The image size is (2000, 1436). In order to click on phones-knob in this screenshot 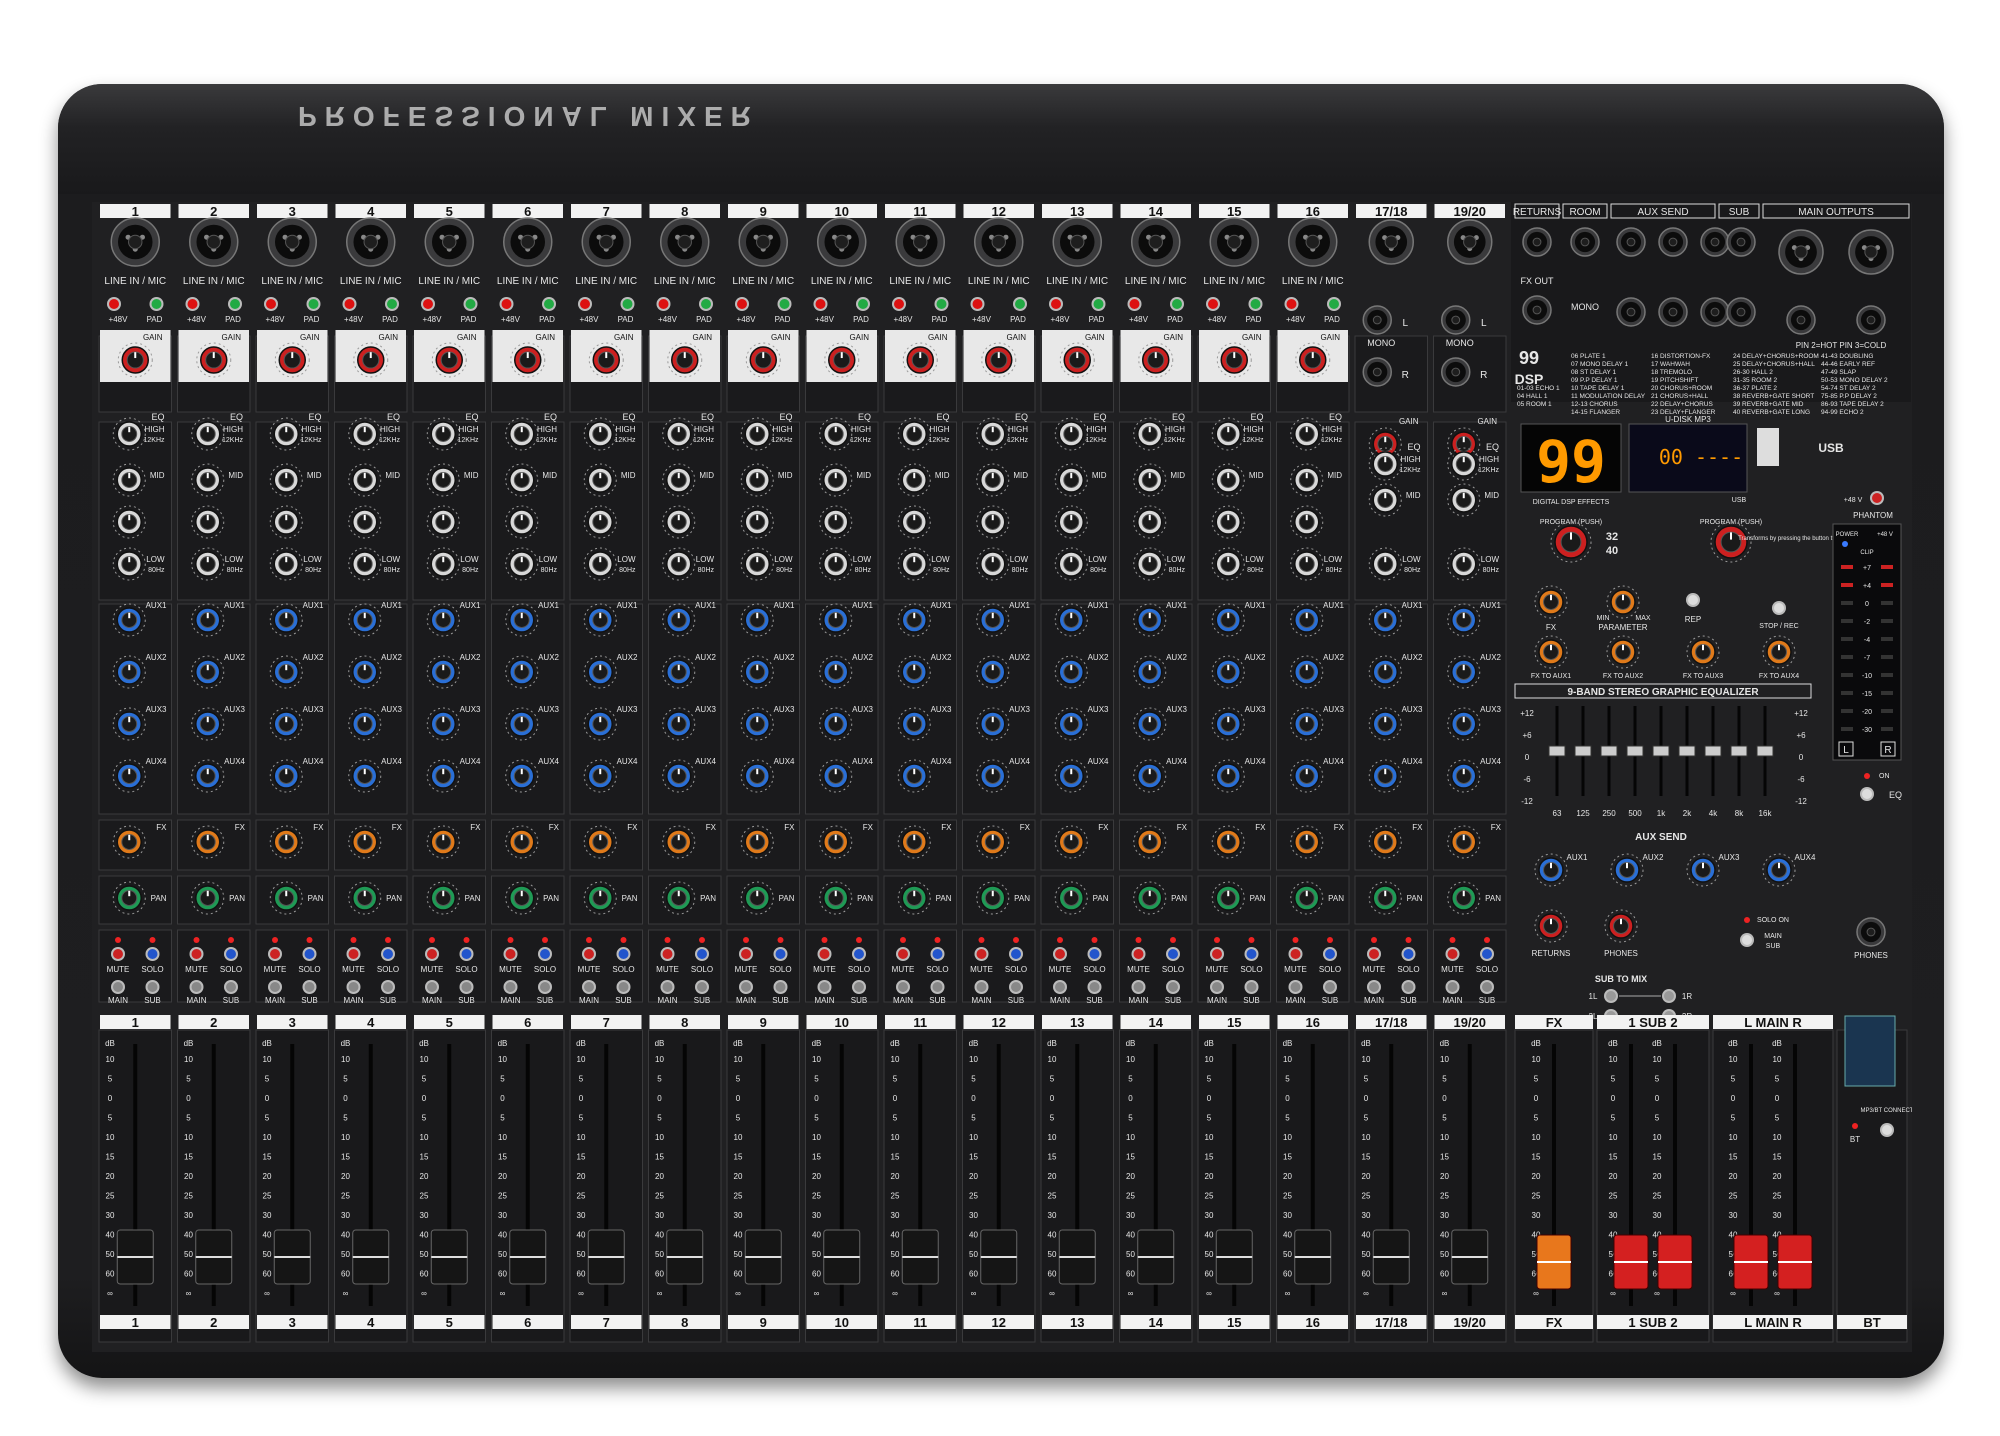, I will do `click(1621, 926)`.